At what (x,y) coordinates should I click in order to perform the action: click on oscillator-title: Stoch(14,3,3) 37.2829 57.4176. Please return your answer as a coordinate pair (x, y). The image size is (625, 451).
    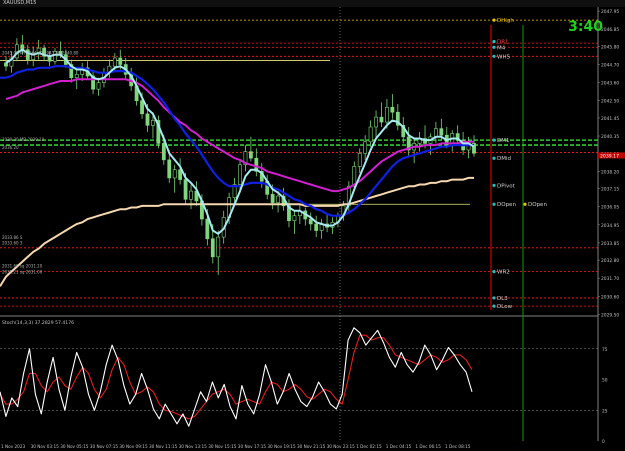
    Looking at the image, I should click on (38, 323).